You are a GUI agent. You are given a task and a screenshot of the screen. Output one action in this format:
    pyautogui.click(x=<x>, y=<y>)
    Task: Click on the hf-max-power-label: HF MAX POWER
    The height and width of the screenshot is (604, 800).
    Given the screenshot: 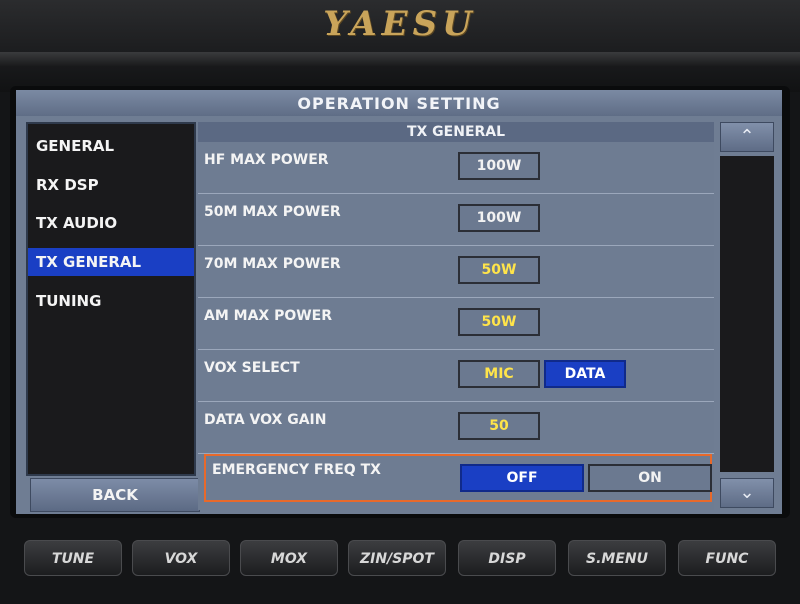 What is the action you would take?
    pyautogui.click(x=266, y=160)
    